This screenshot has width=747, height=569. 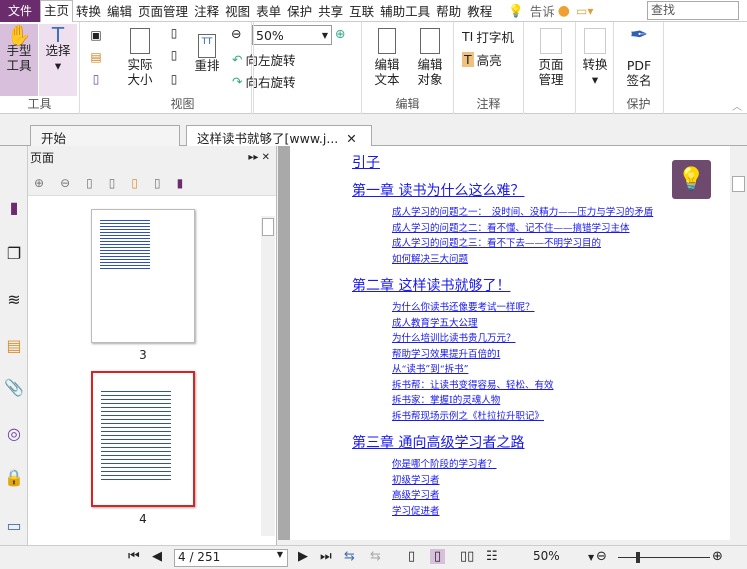 I want to click on clipboard-icon: ▤, so click(x=96, y=60).